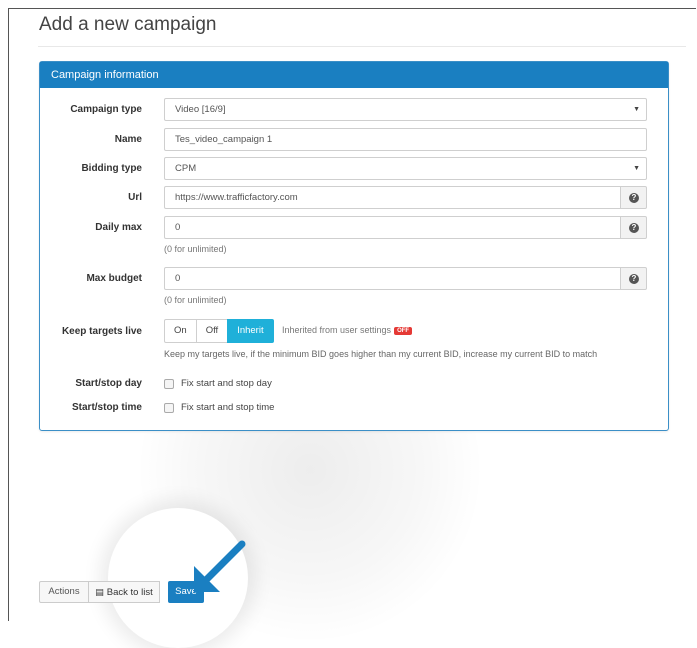 The height and width of the screenshot is (648, 697). What do you see at coordinates (169, 384) in the screenshot?
I see `start-stop-day-checkbox` at bounding box center [169, 384].